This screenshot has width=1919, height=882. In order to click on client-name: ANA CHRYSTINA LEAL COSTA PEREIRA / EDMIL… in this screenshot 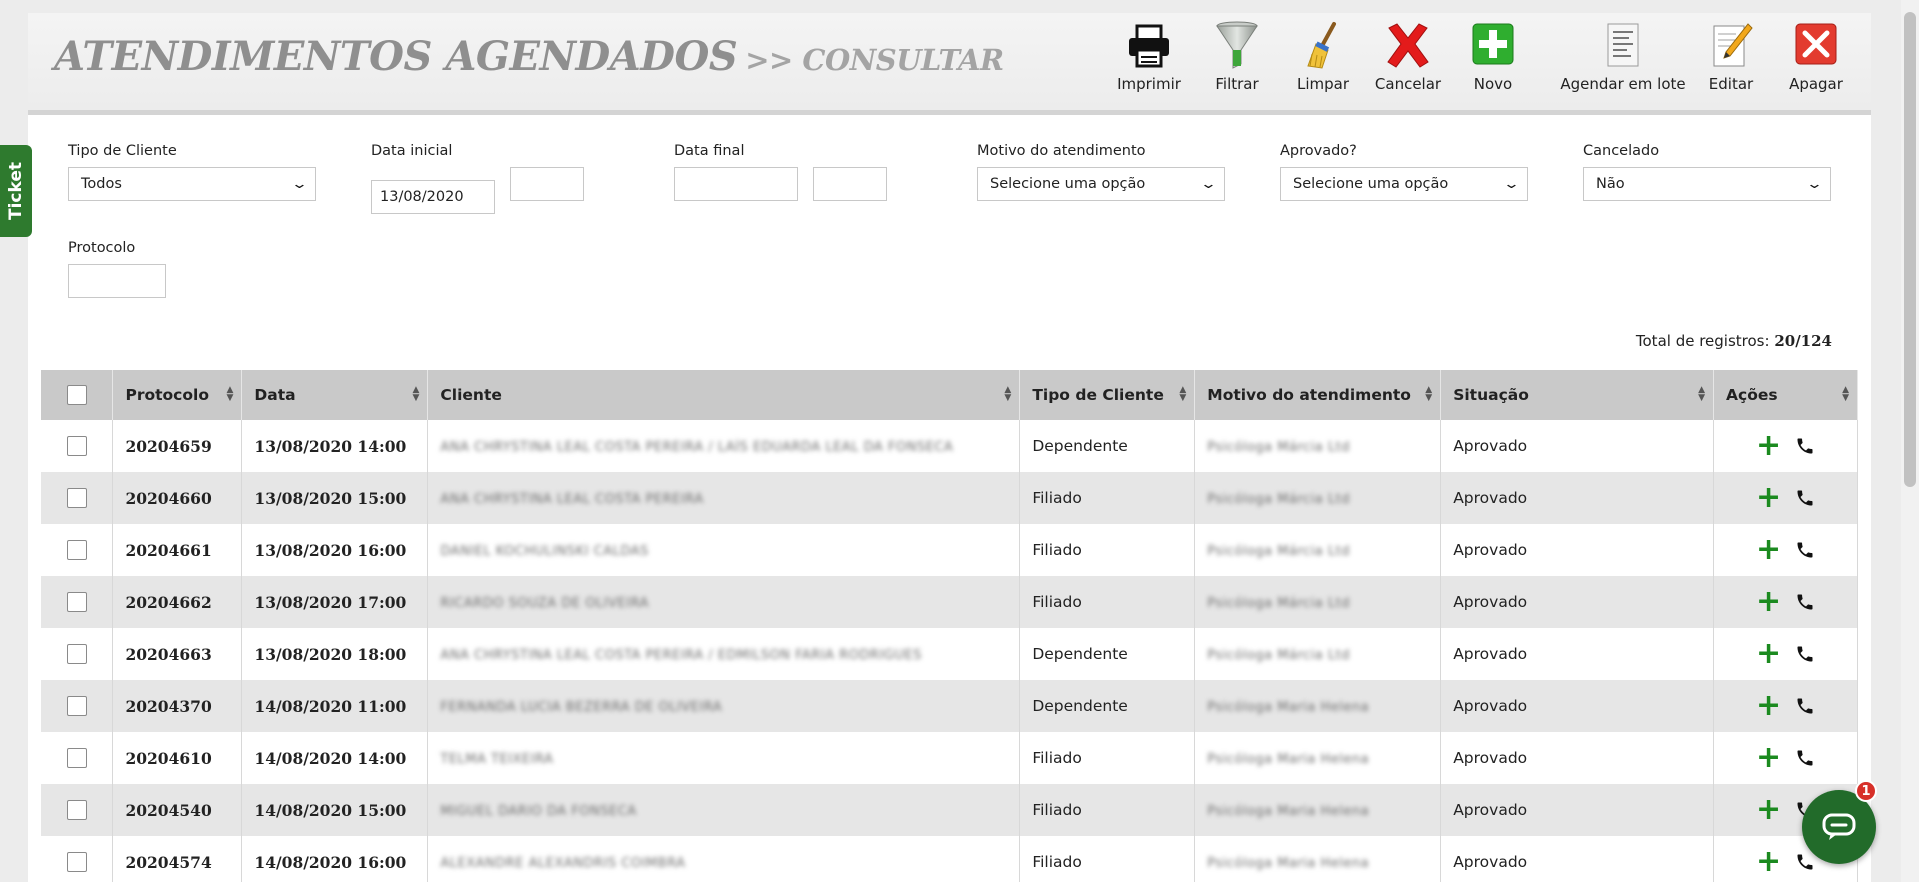, I will do `click(681, 655)`.